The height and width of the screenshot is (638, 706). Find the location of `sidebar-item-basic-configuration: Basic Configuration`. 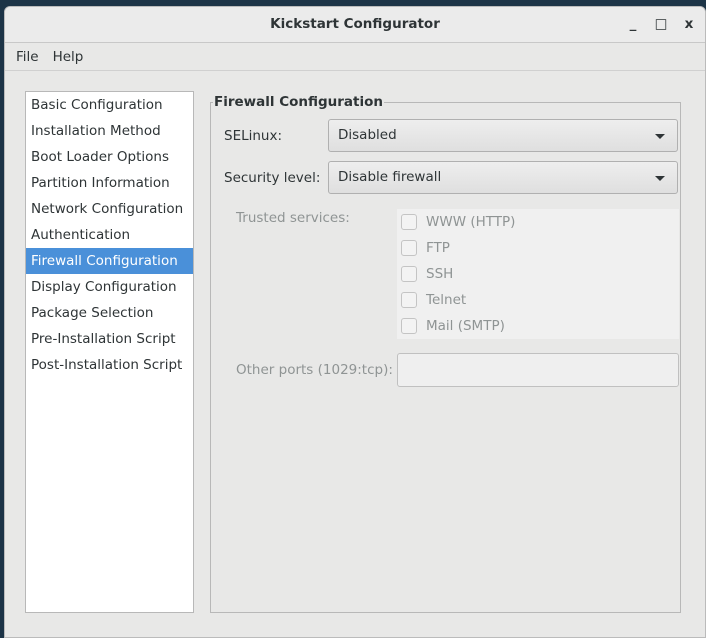

sidebar-item-basic-configuration: Basic Configuration is located at coordinates (109, 105).